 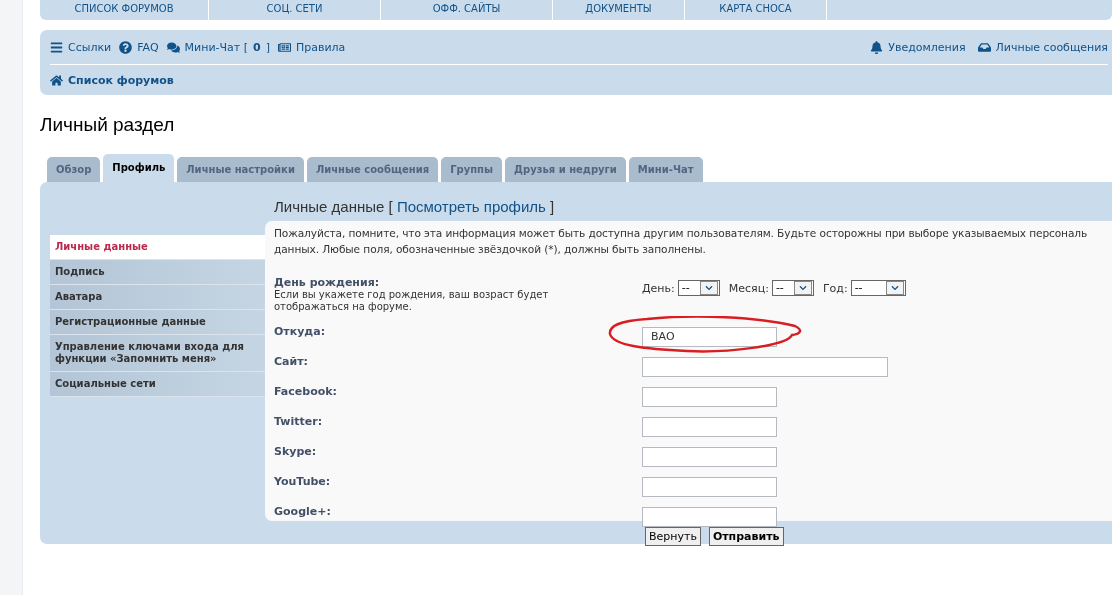 I want to click on top-nav-link: КАРТА СНОСА, so click(x=756, y=10).